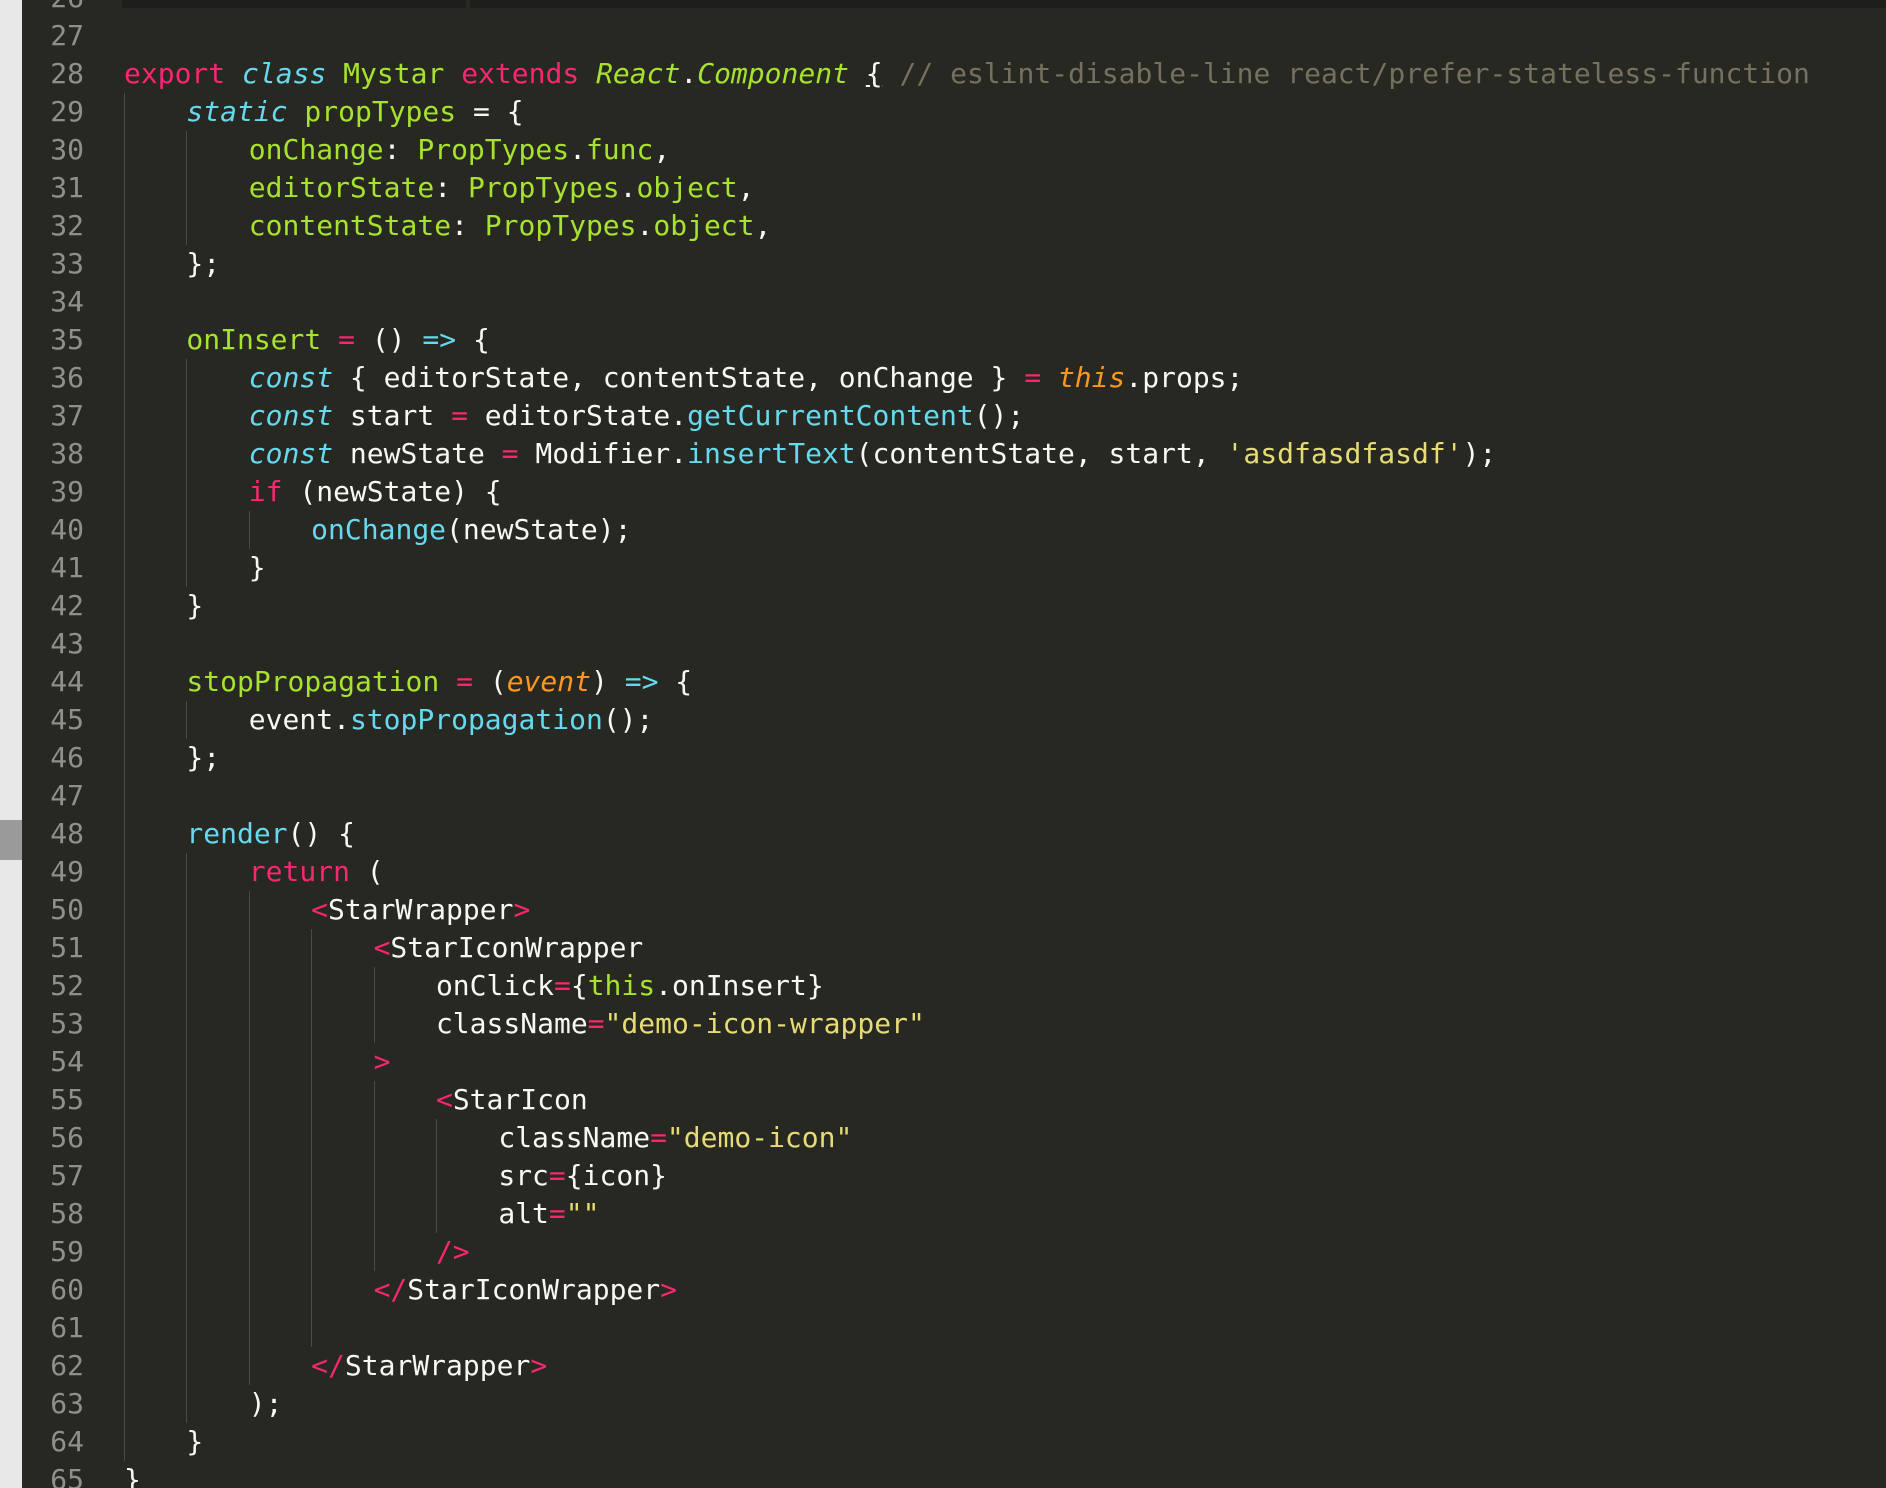  I want to click on line-number: 26, so click(53, 8).